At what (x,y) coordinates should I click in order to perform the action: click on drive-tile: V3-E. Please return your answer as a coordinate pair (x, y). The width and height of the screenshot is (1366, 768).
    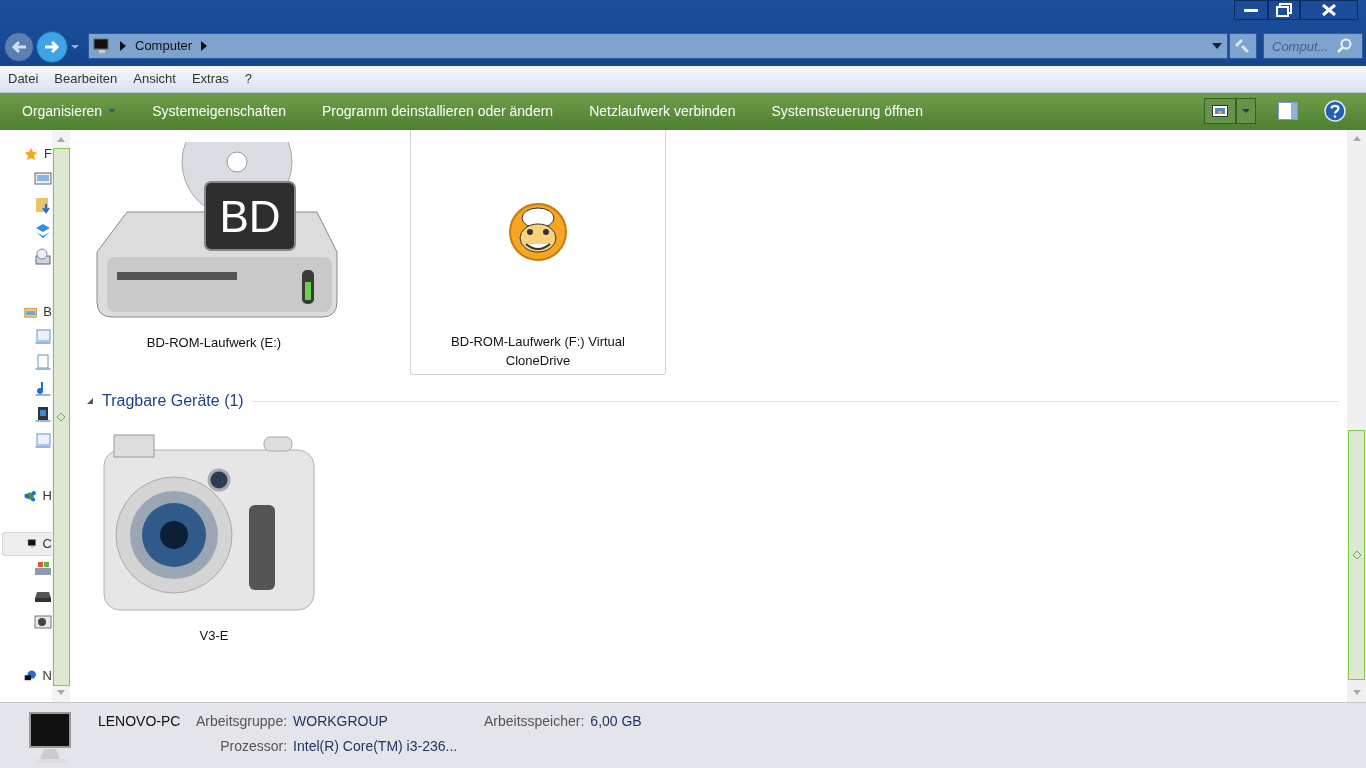
    Looking at the image, I should click on (214, 536).